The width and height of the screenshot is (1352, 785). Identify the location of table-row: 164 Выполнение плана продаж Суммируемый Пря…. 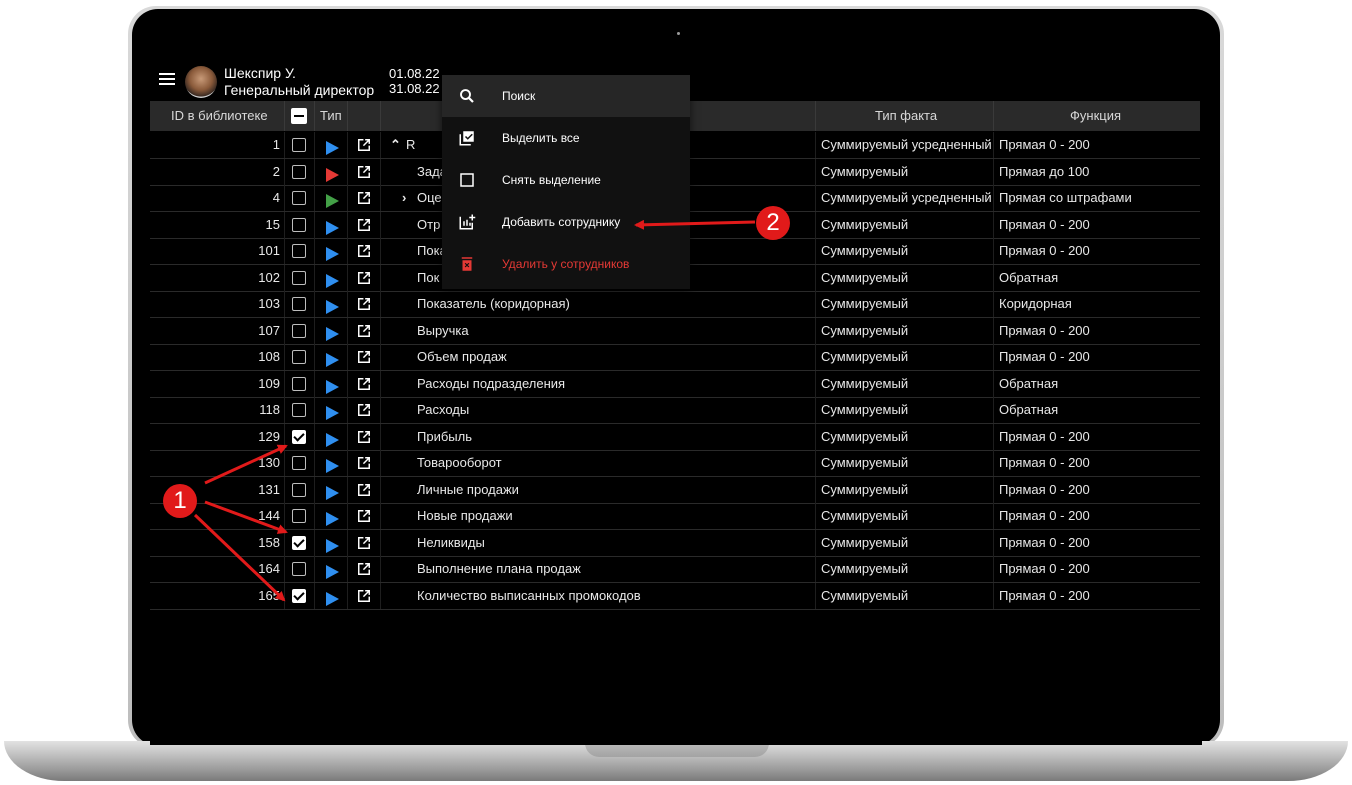
(675, 569).